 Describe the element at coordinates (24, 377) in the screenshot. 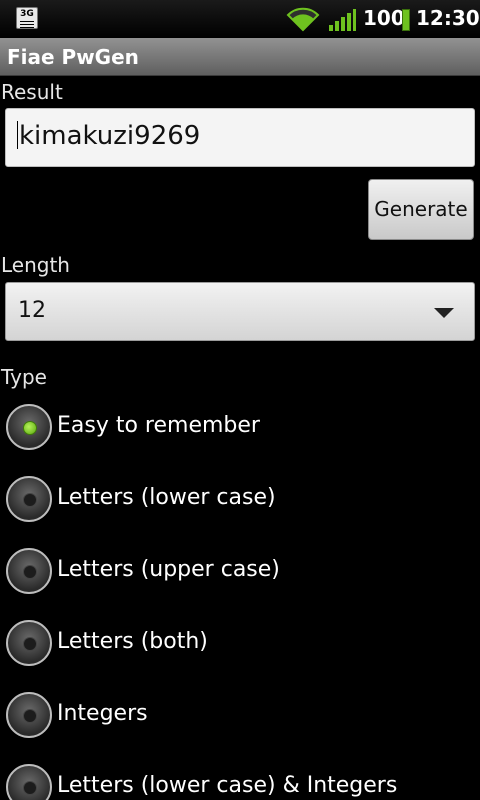

I see `type-label: Type` at that location.